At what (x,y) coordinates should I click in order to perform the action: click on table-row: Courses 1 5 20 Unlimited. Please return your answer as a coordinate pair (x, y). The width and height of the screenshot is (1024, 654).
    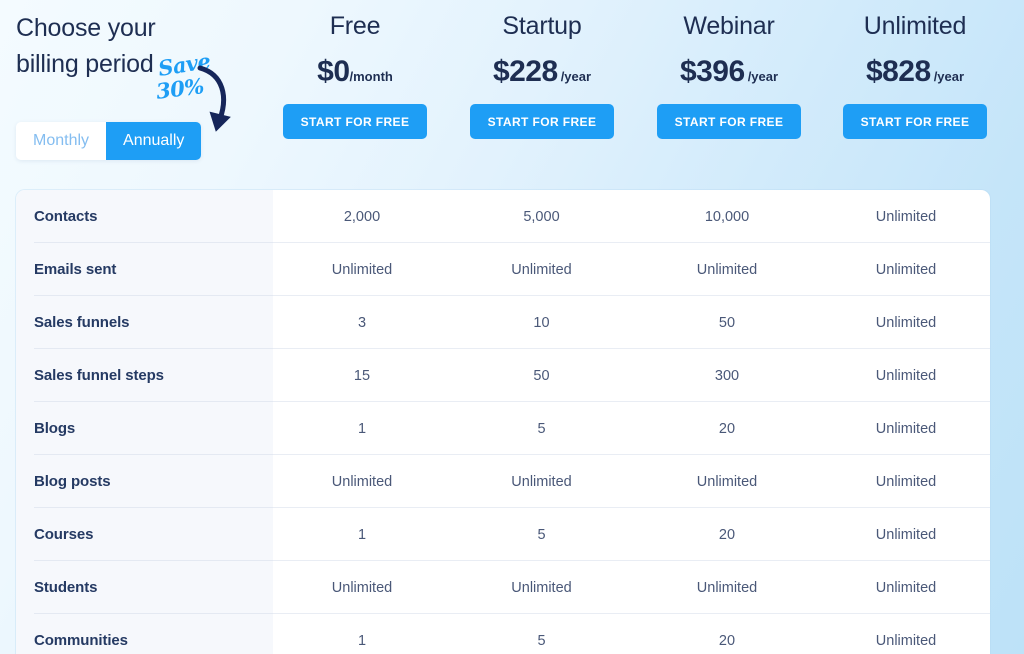
    Looking at the image, I should click on (503, 534).